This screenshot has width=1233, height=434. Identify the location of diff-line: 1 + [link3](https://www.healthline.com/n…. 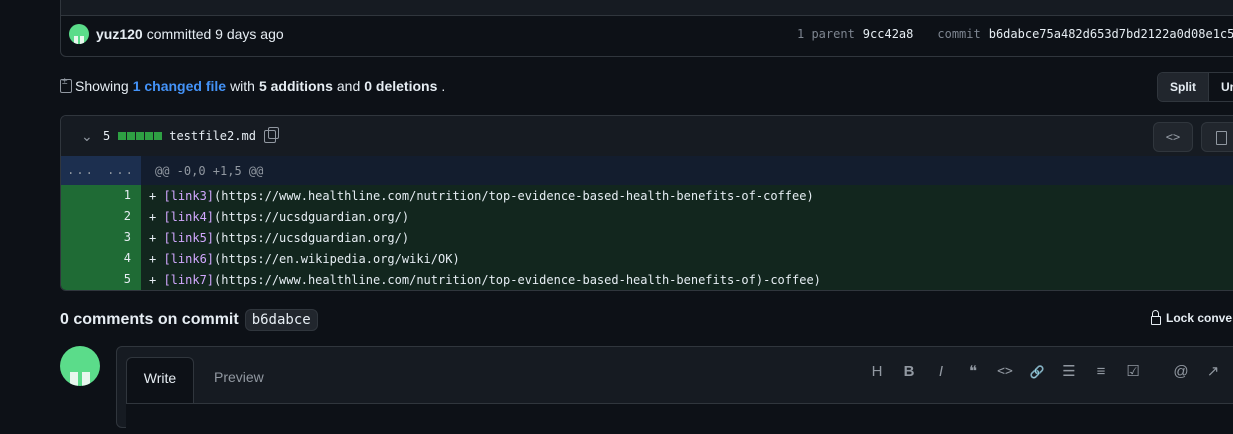
(647, 195).